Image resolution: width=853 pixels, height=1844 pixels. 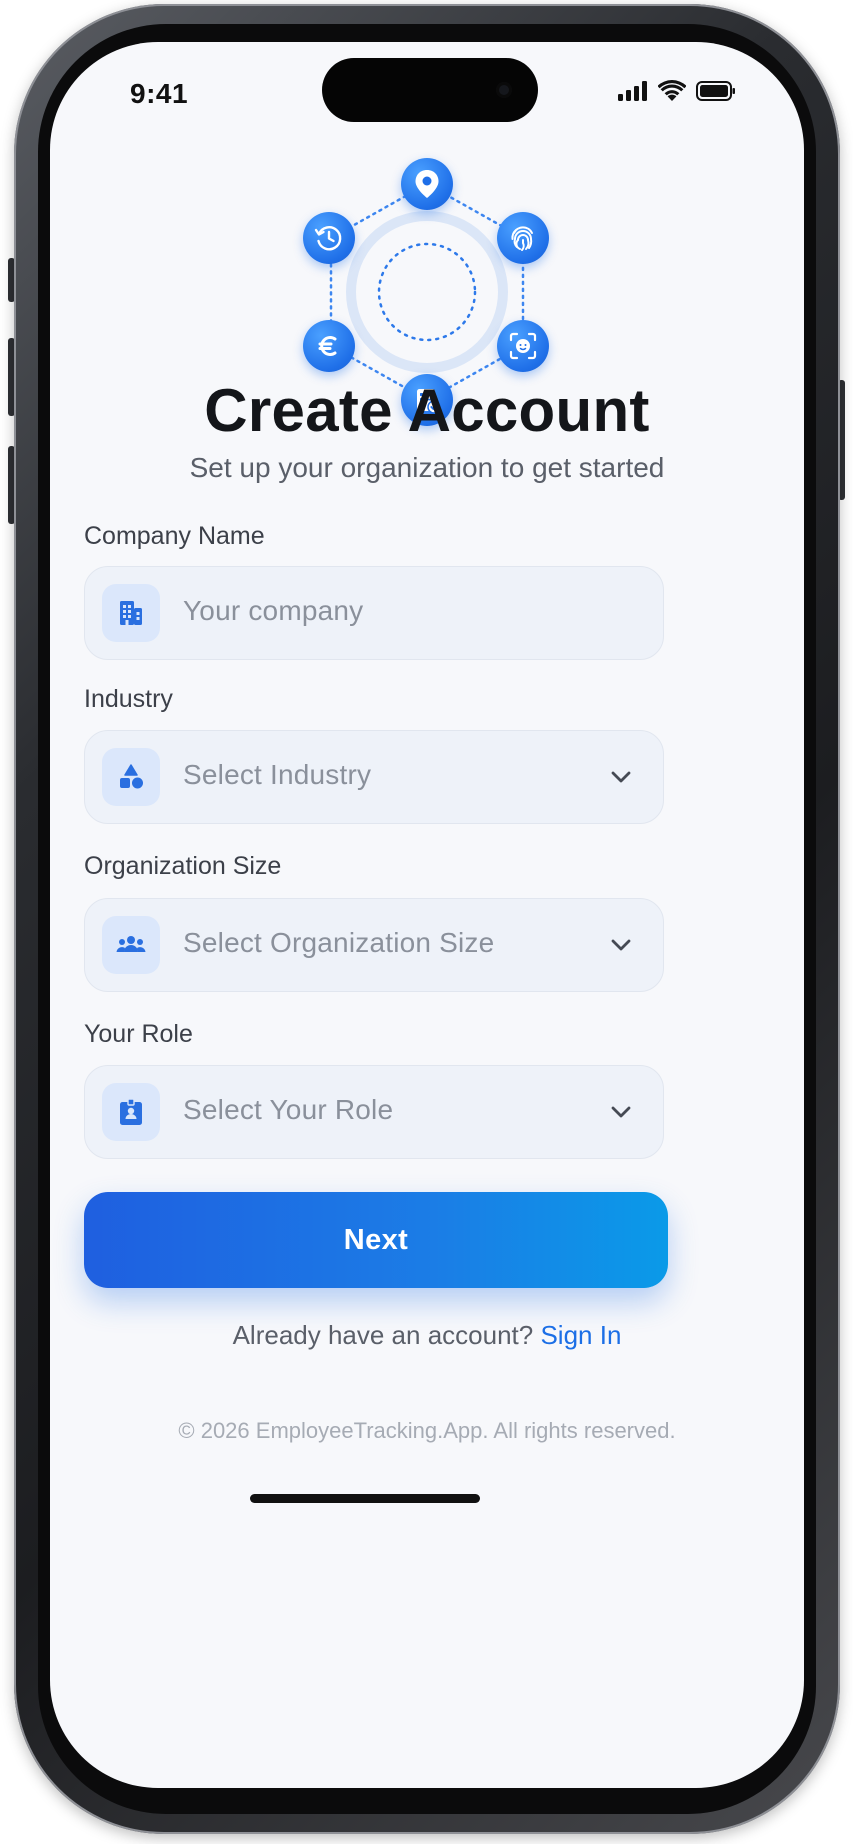 I want to click on industry-placeholder: Select Industry, so click(x=277, y=774).